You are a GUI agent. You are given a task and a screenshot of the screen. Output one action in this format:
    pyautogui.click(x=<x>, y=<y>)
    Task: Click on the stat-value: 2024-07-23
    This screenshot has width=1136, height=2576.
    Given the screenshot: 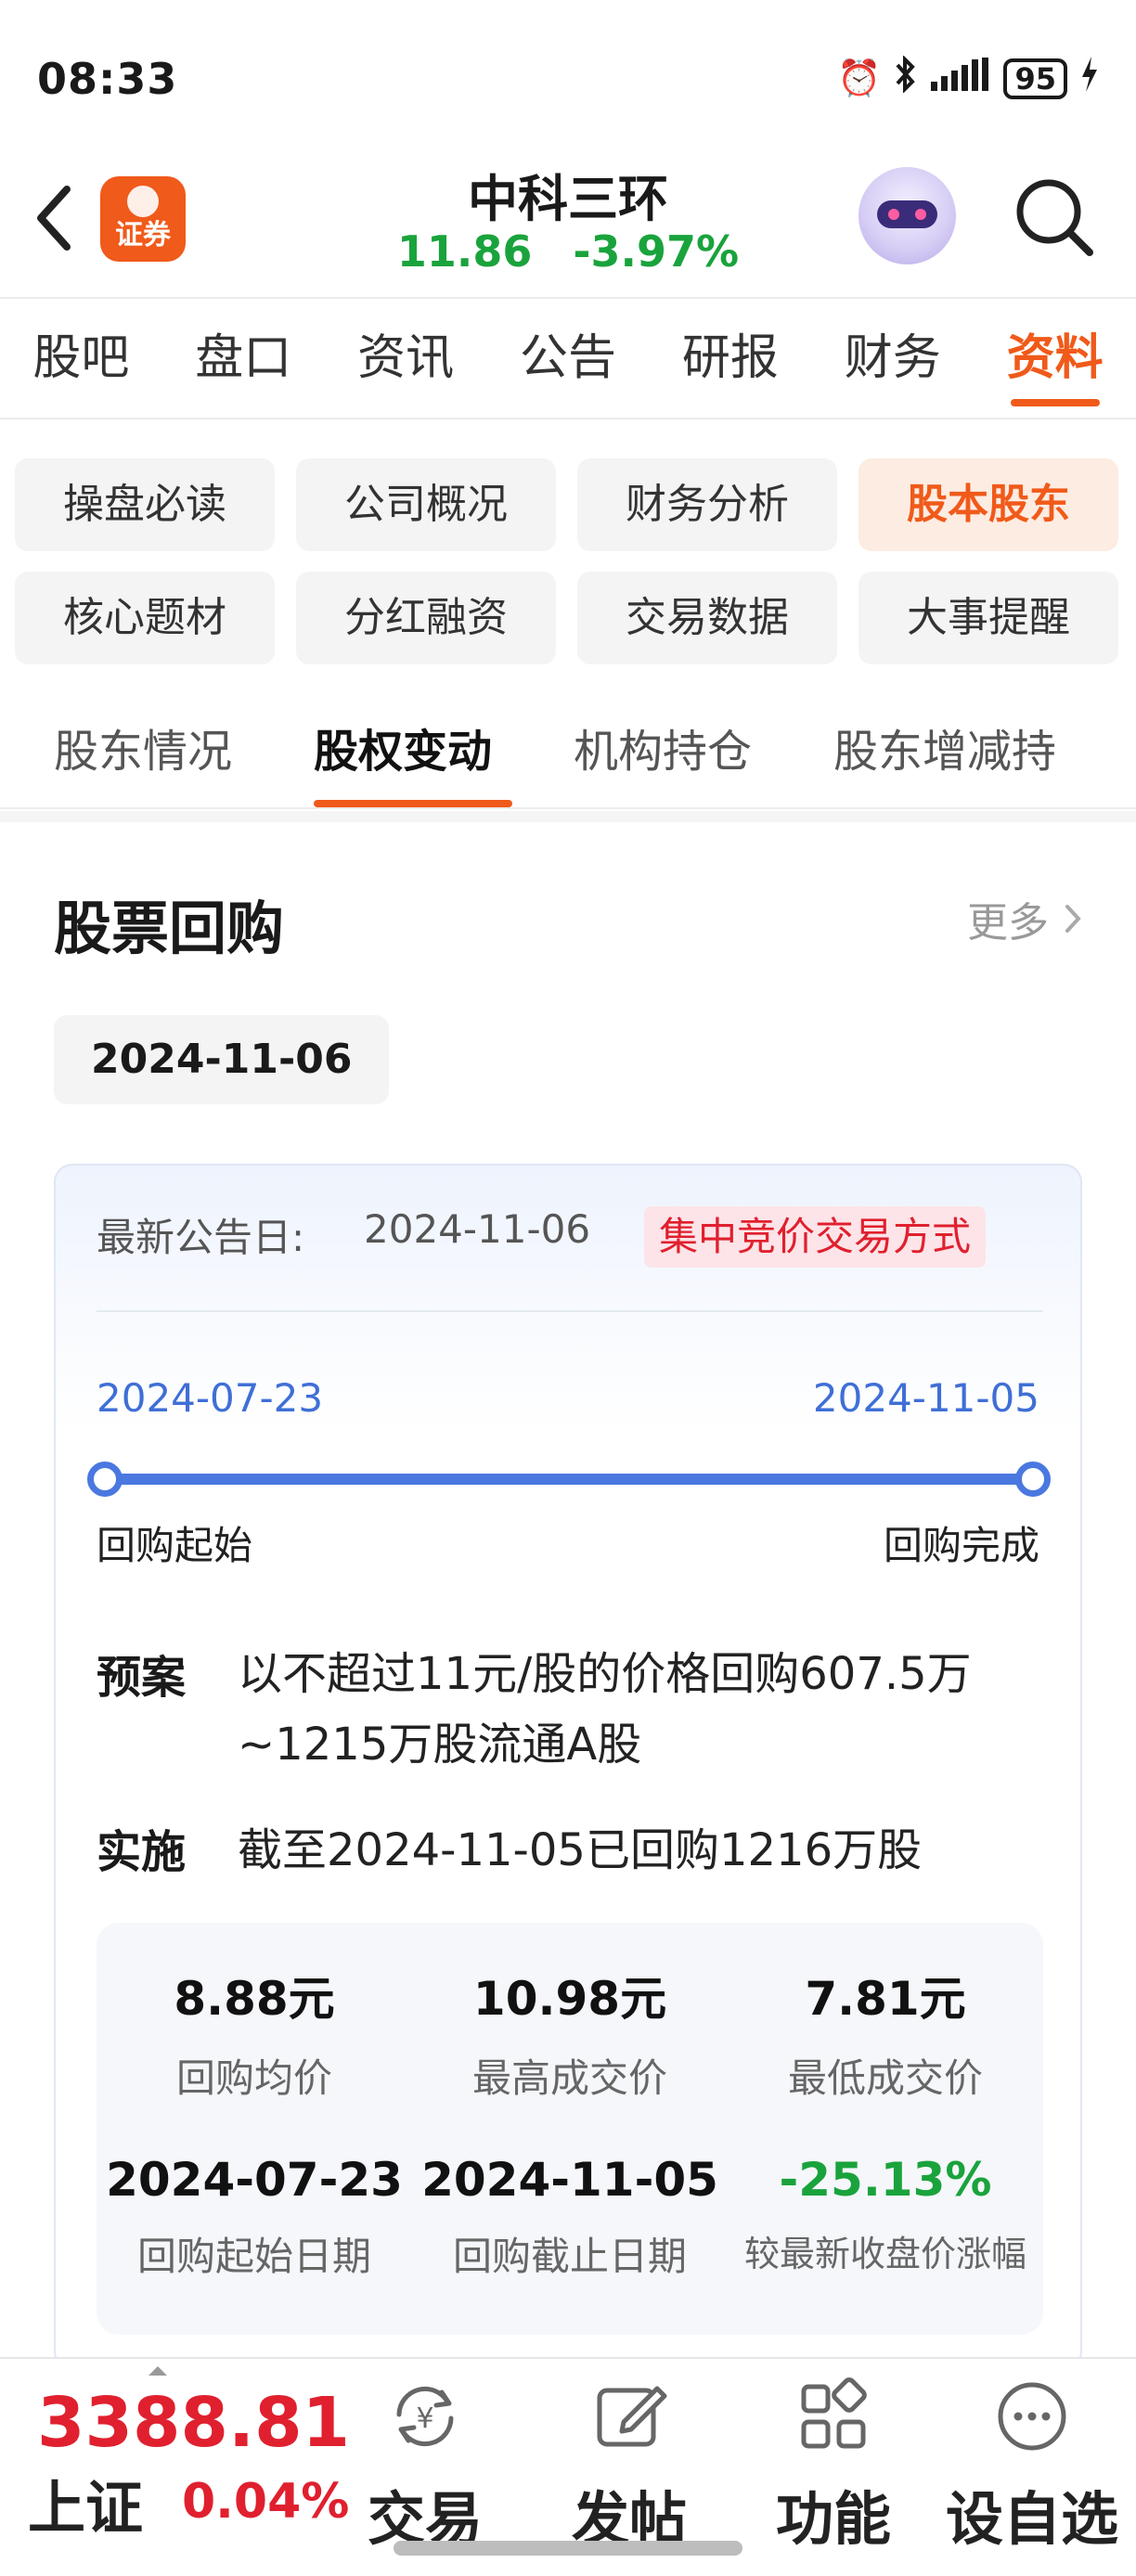 What is the action you would take?
    pyautogui.click(x=254, y=2180)
    